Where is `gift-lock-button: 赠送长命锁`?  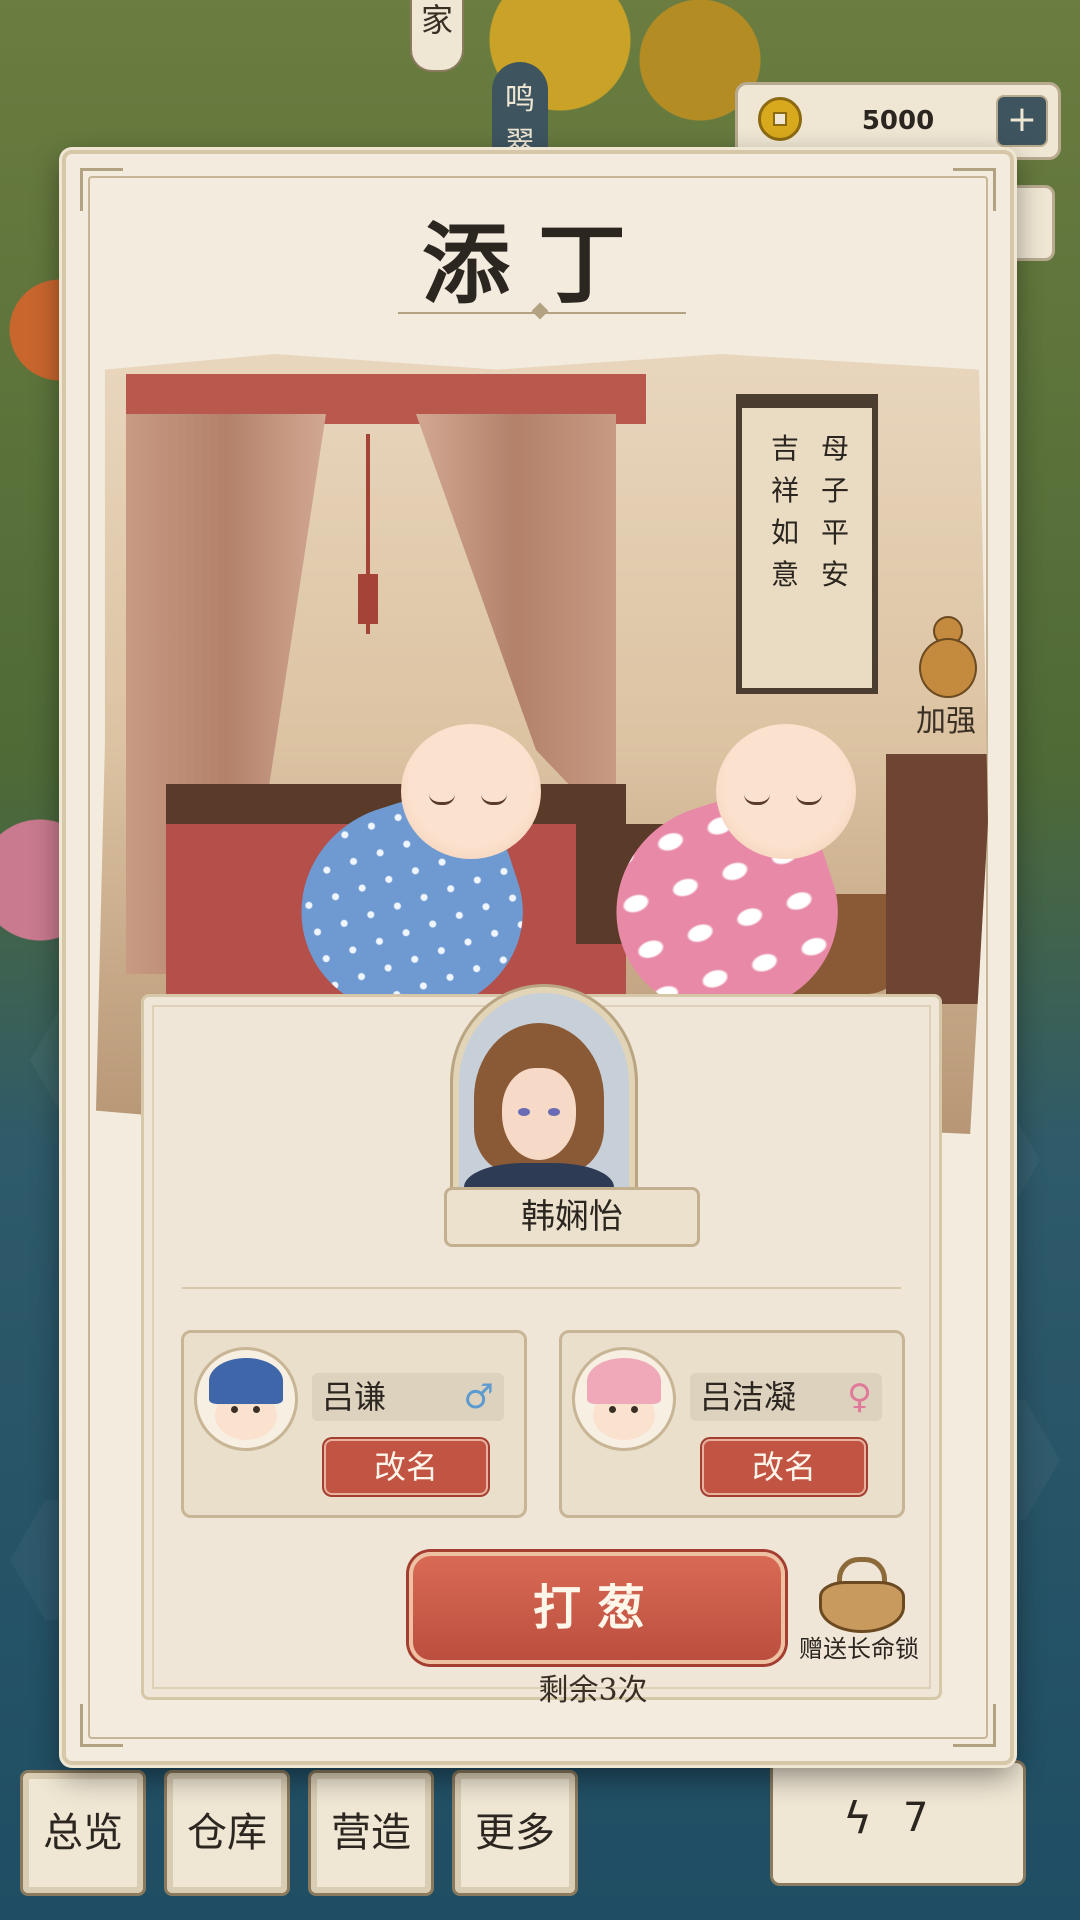 gift-lock-button: 赠送长命锁 is located at coordinates (859, 1610).